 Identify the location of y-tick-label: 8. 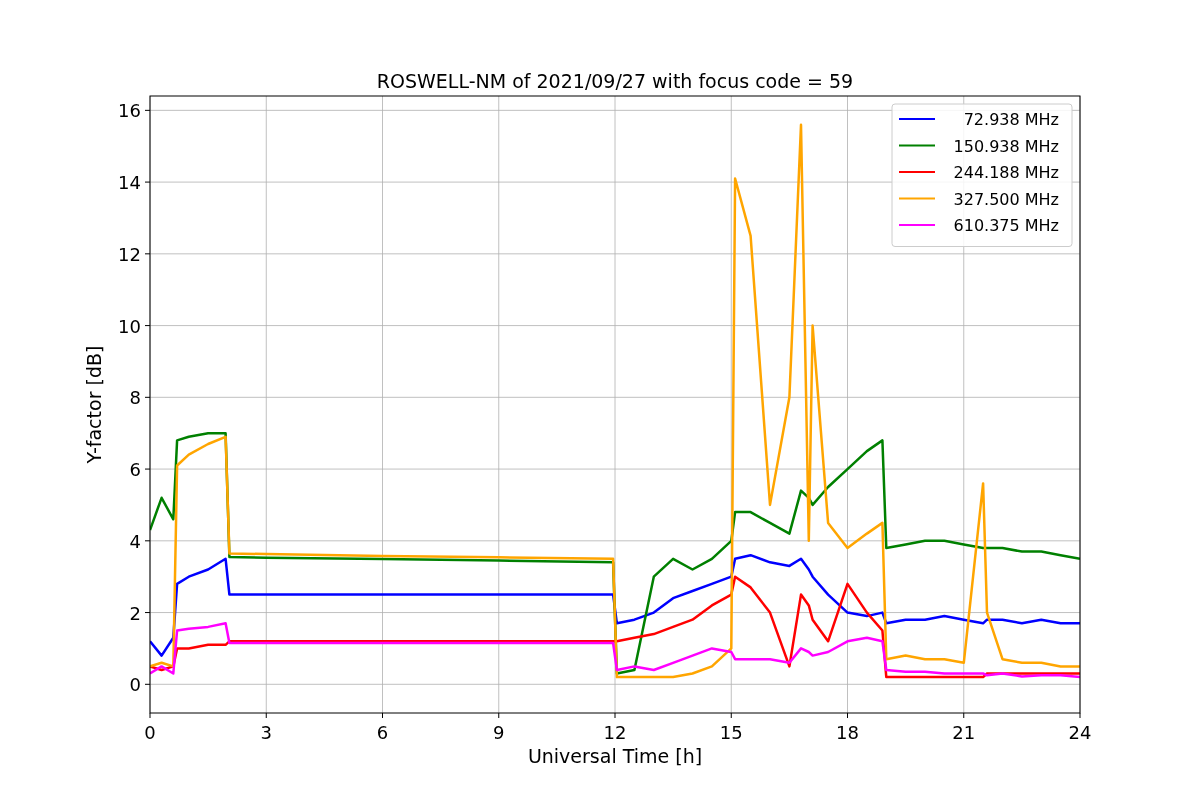
(135, 398).